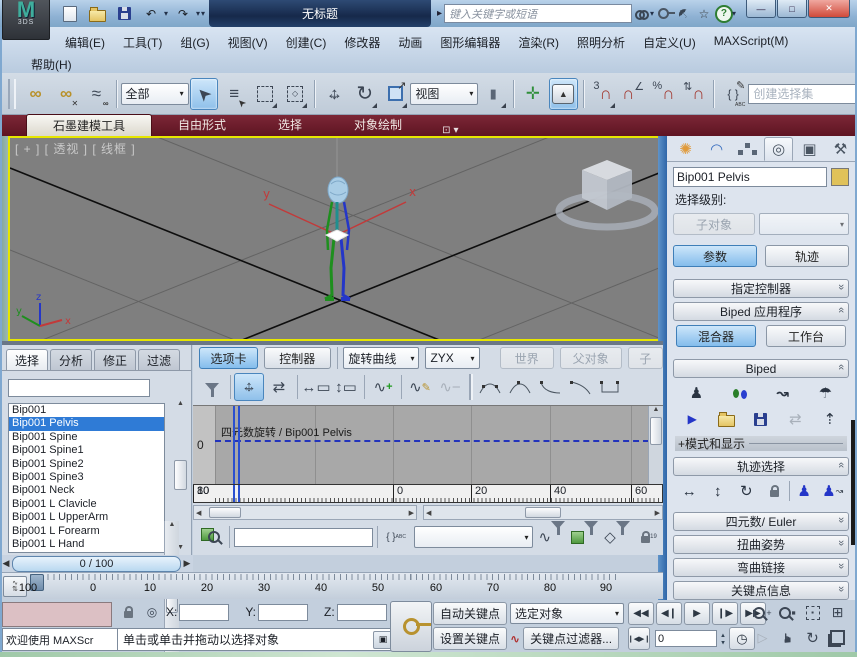  I want to click on qat-overflow-button: ▾, so click(203, 13).